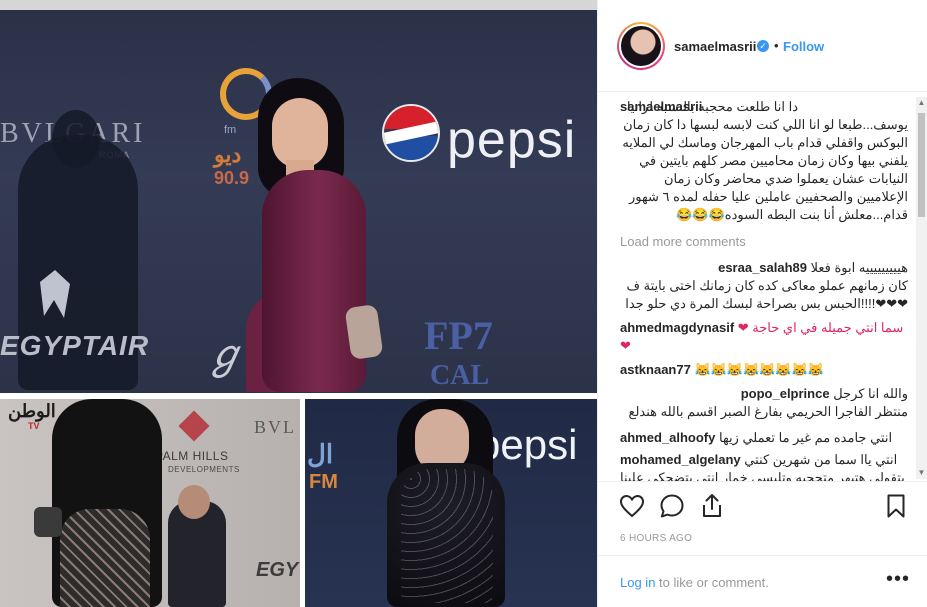 This screenshot has height=607, width=927. I want to click on sign-egyptair: EGYPTAIR, so click(75, 345).